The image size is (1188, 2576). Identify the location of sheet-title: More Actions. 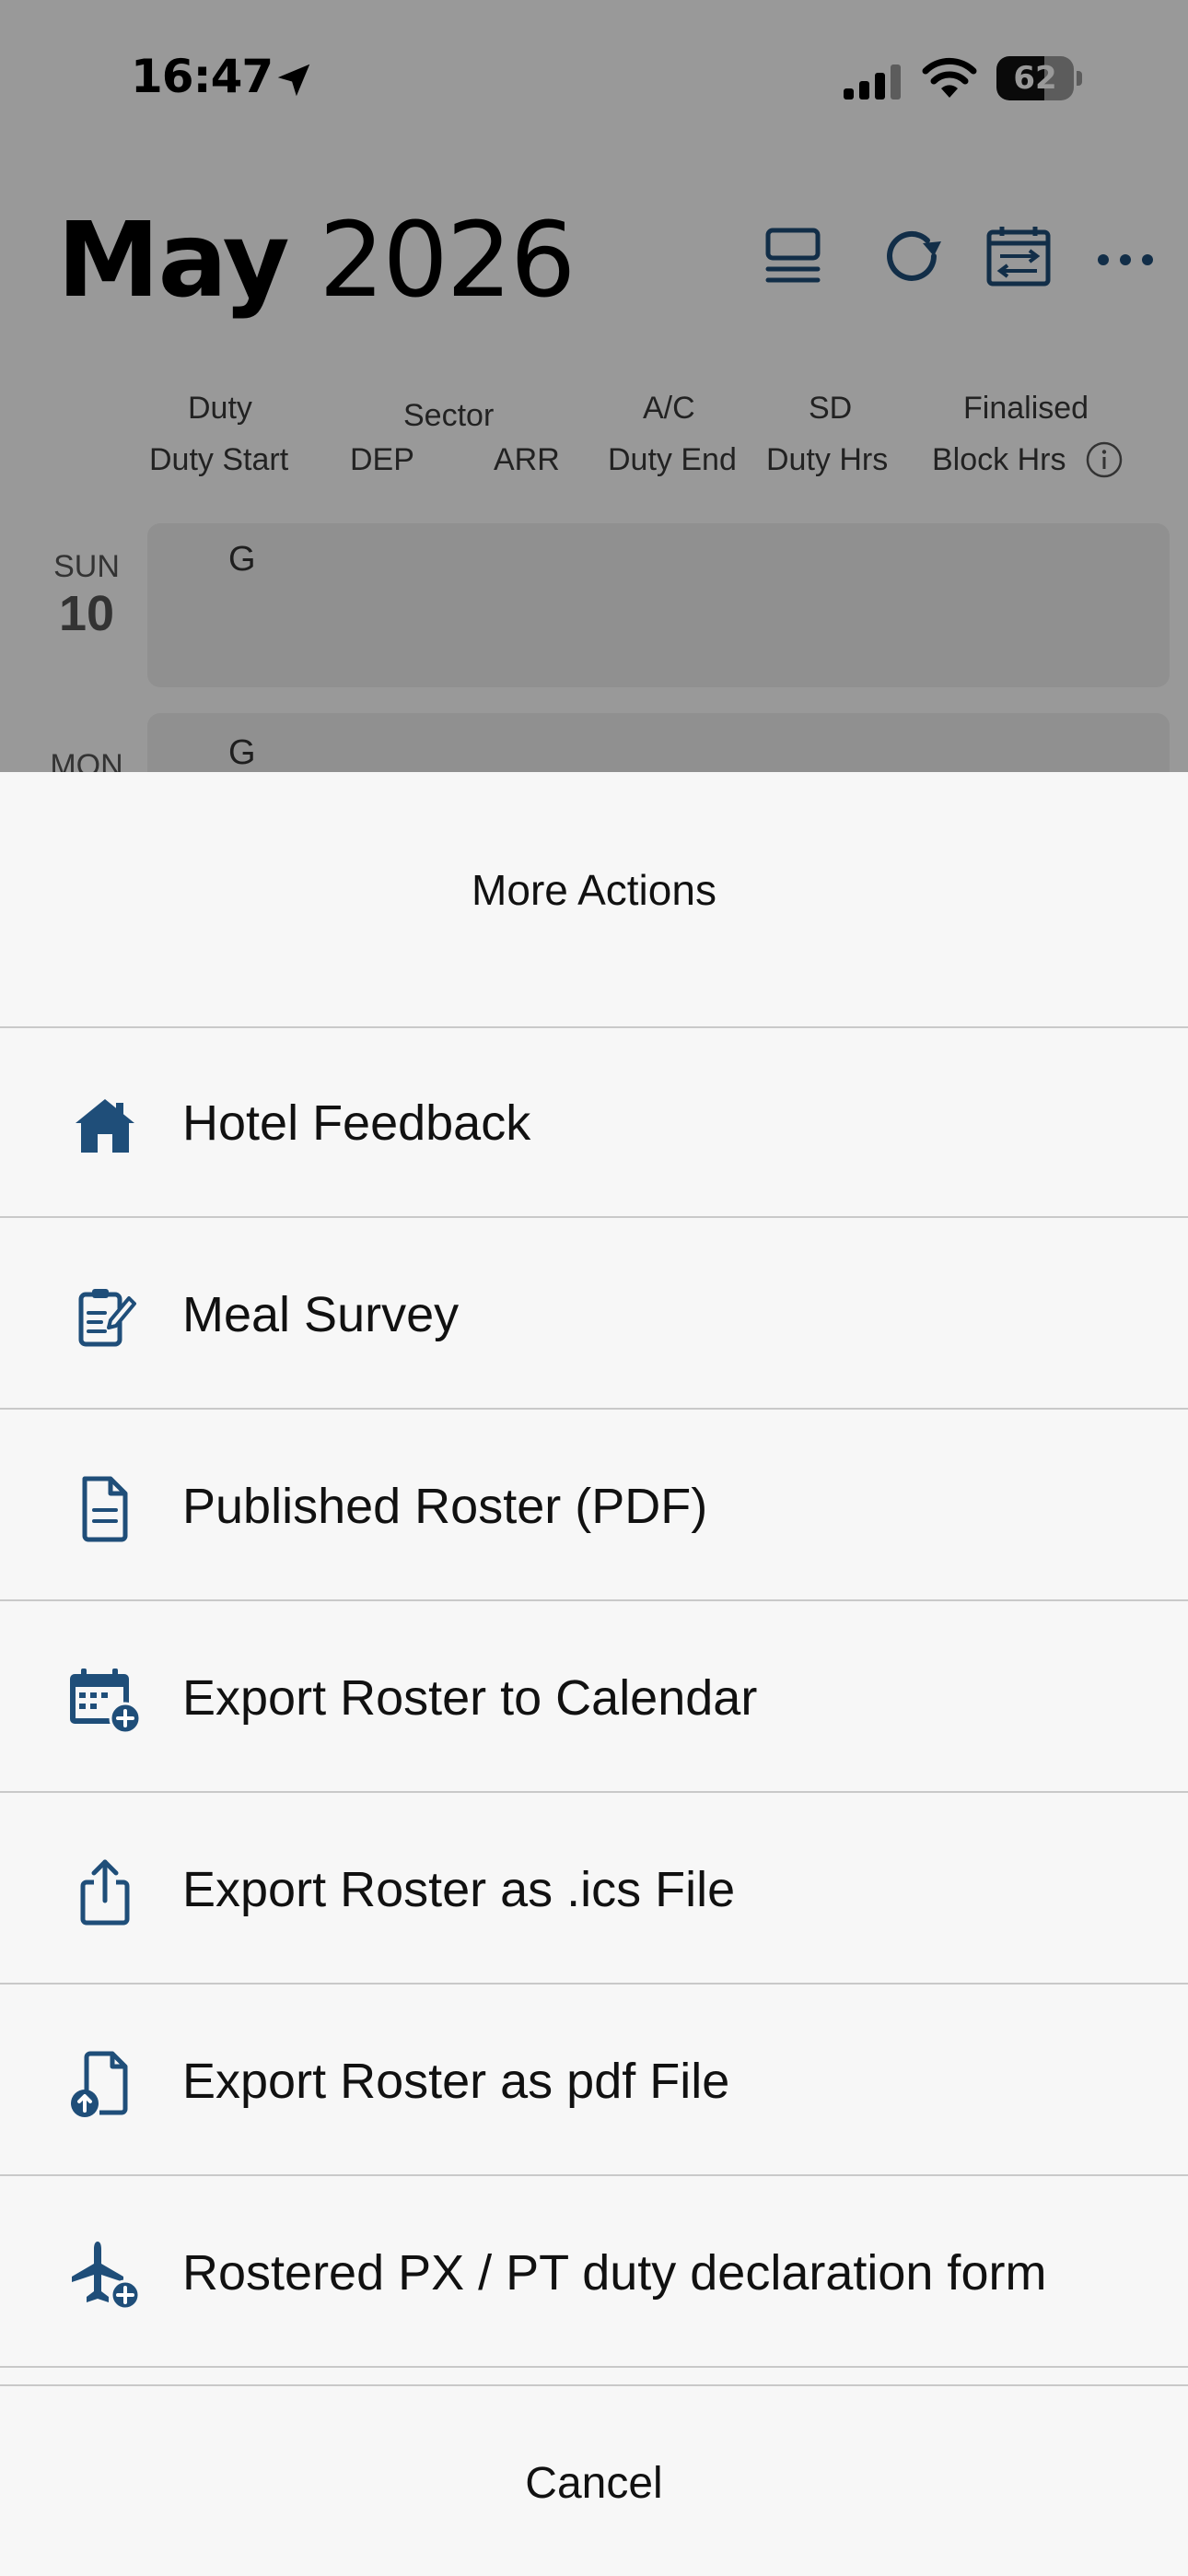
(594, 890).